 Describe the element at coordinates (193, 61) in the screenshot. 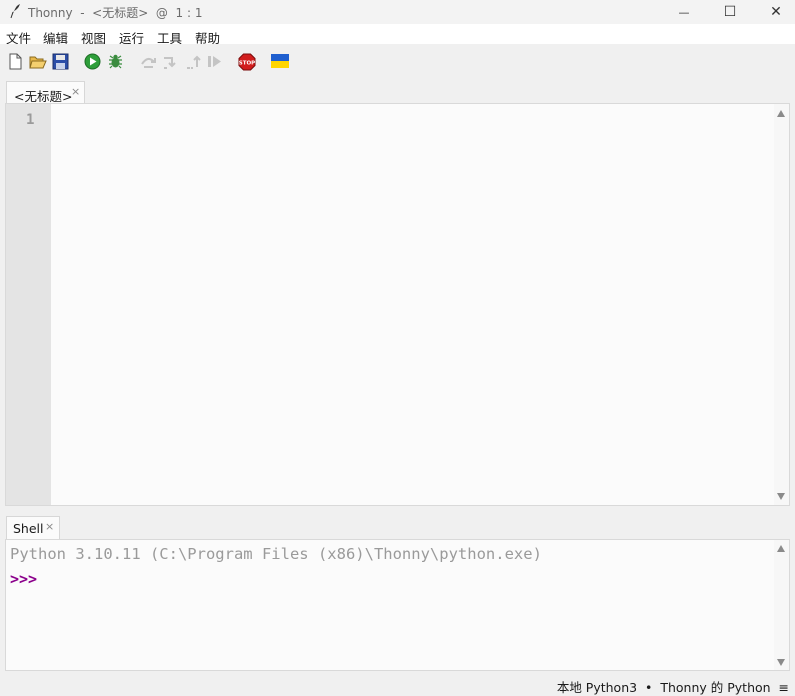

I see `step-out-icon` at that location.